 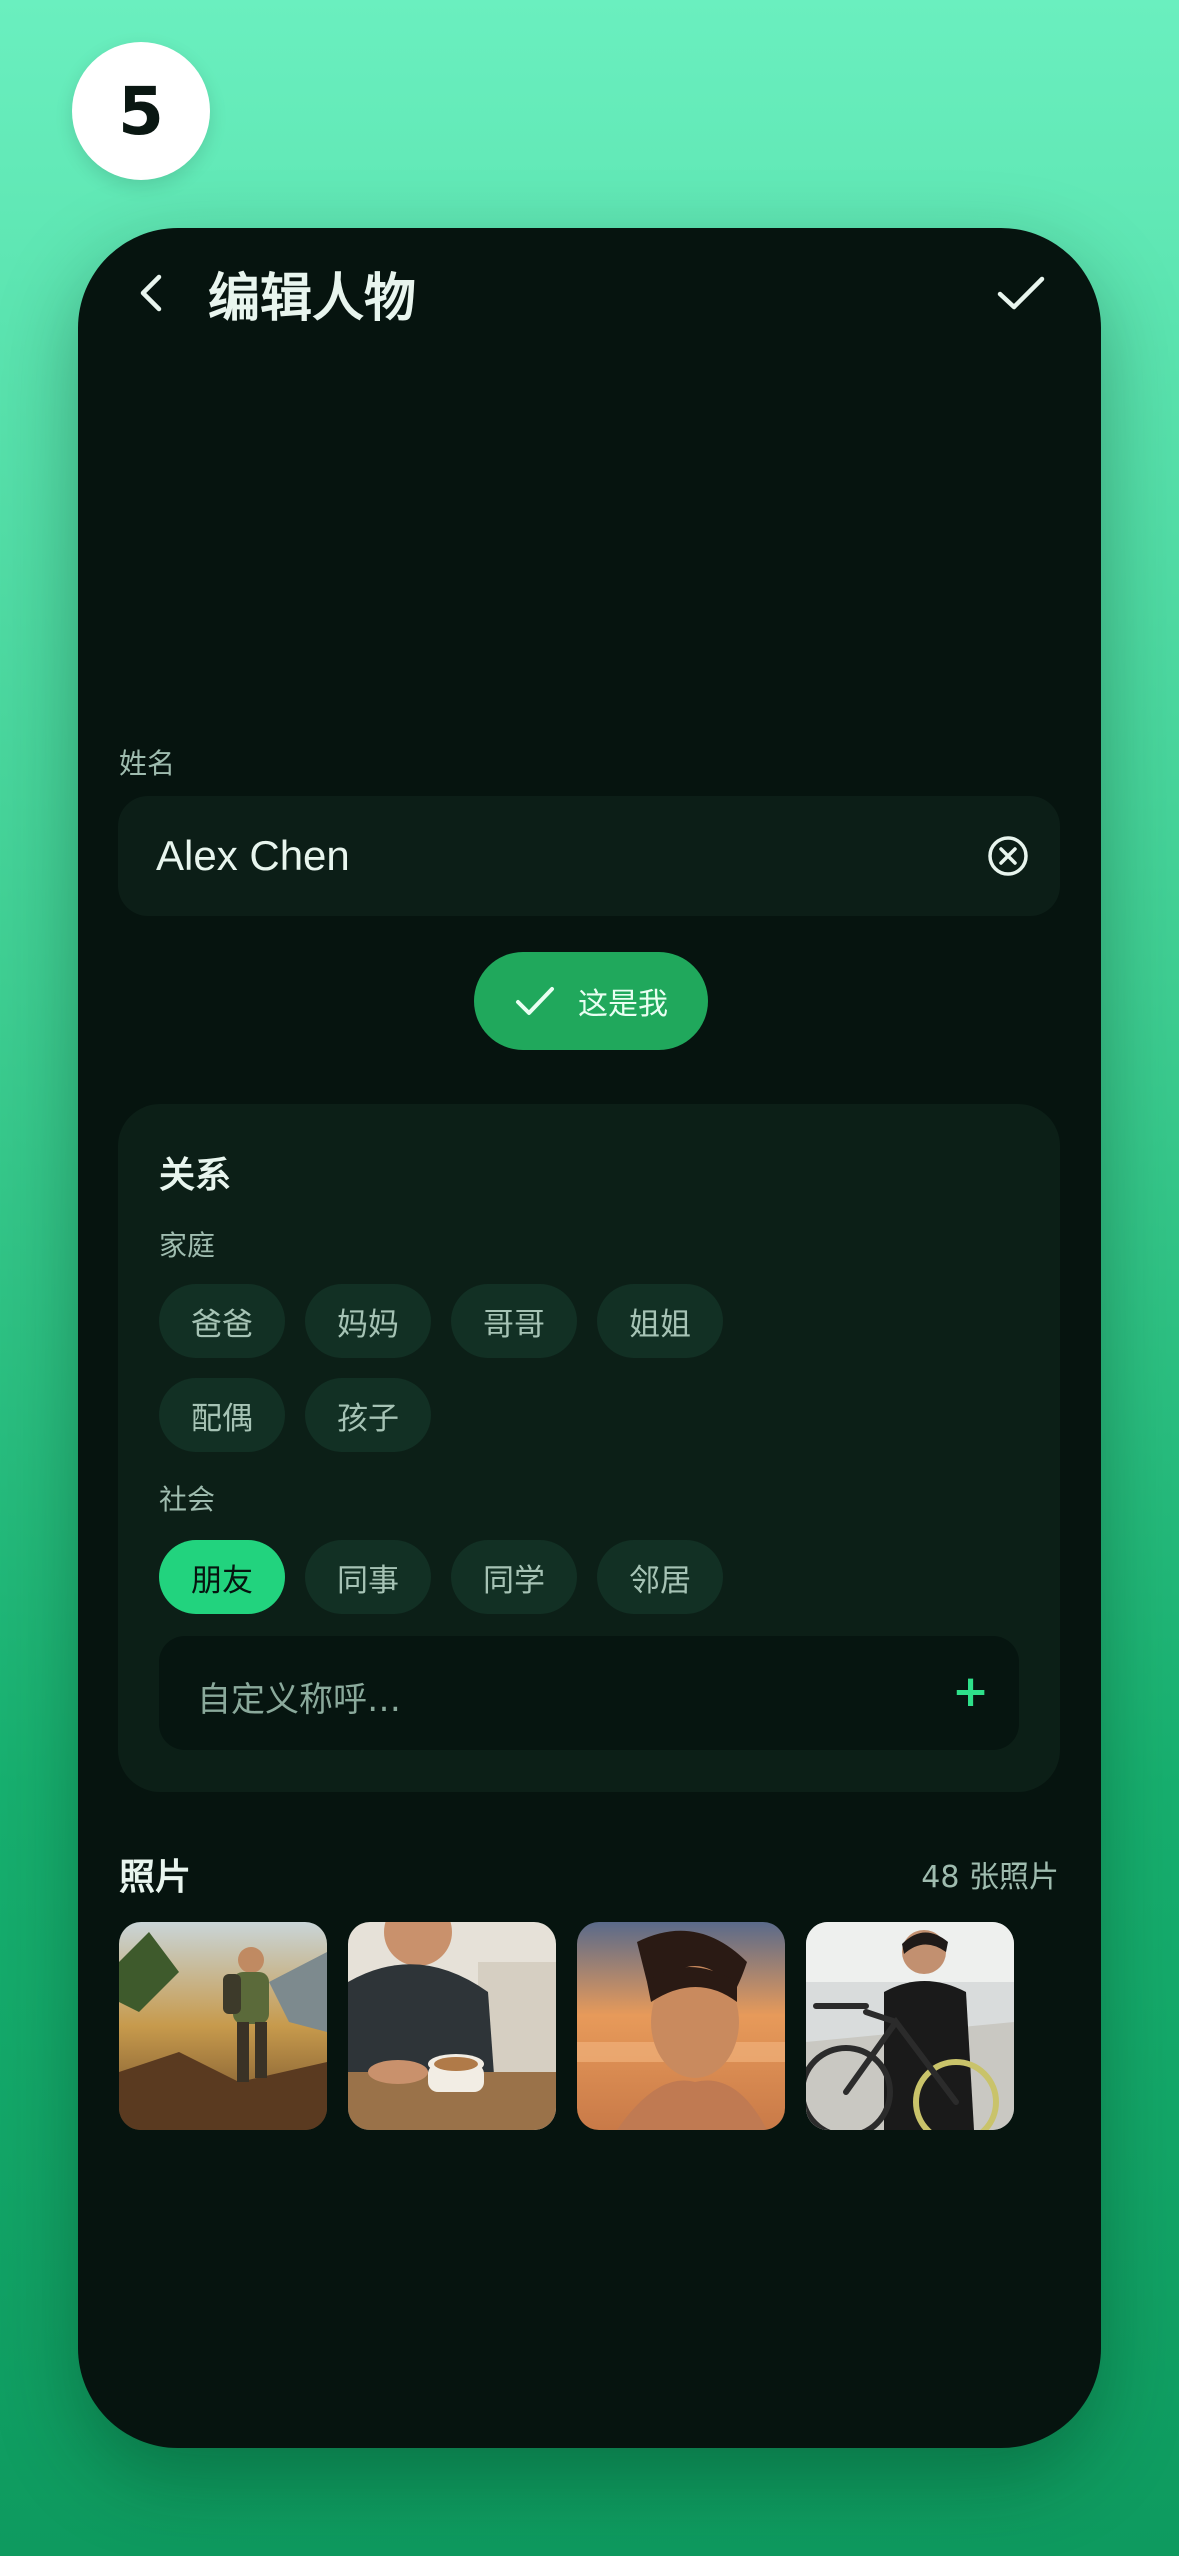 I want to click on photos-title: 照片, so click(x=155, y=1877).